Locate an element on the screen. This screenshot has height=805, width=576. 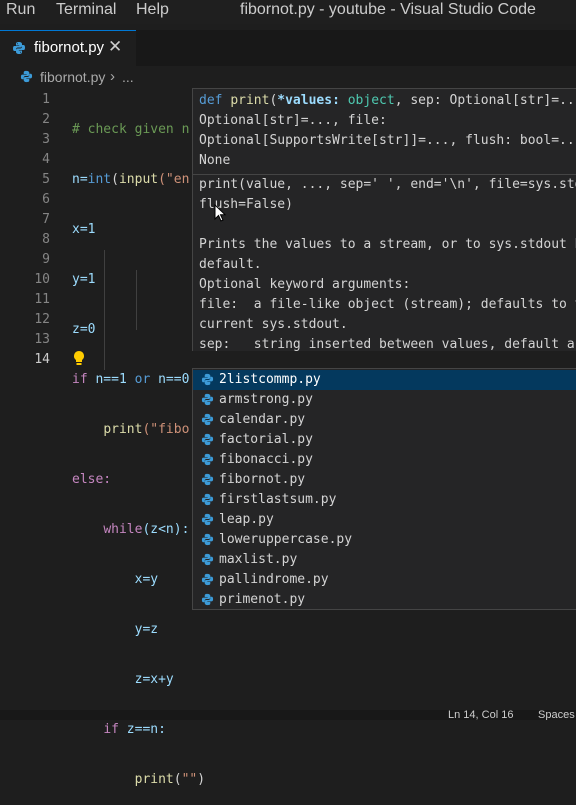
menu-run: Run is located at coordinates (20, 10).